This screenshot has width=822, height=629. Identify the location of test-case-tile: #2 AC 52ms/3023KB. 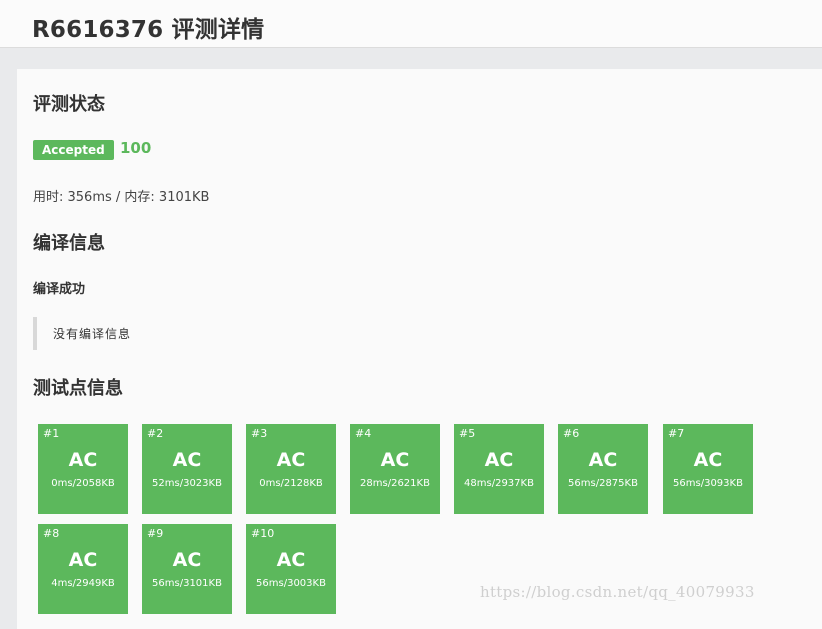
(187, 469).